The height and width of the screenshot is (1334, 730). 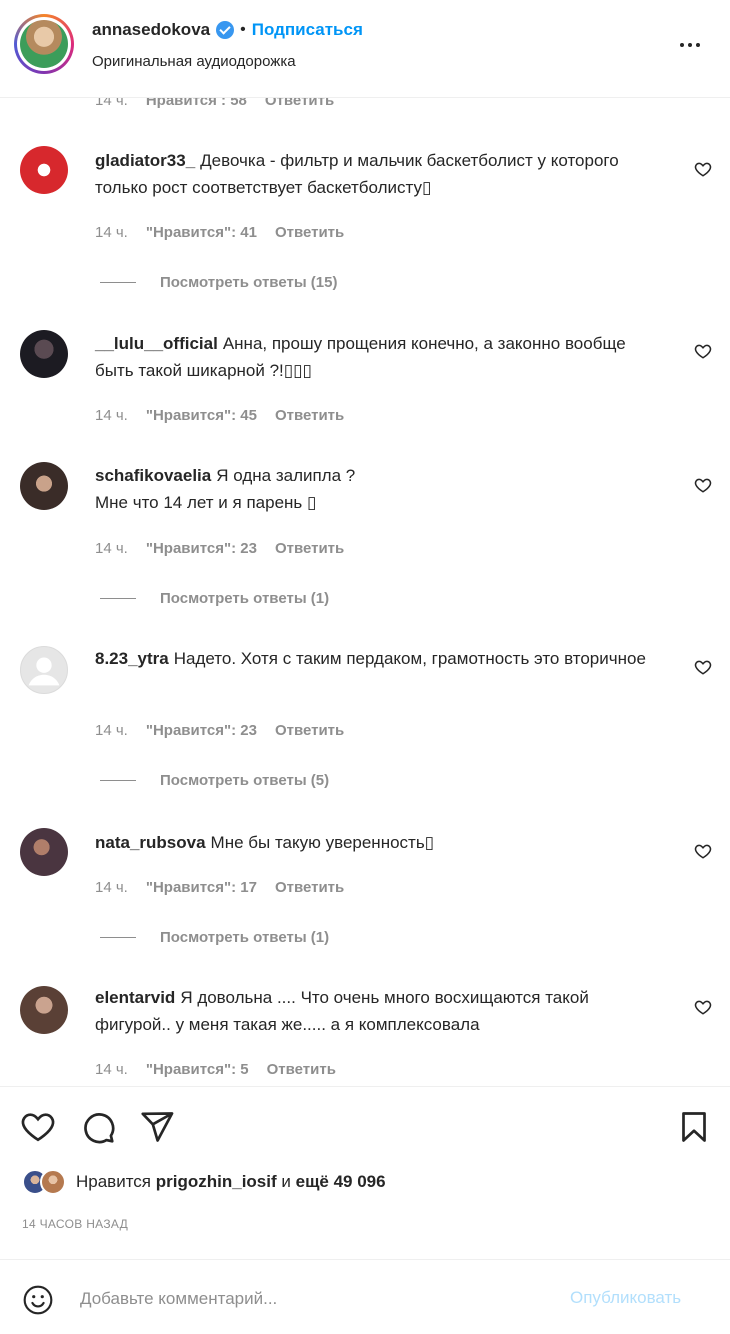 What do you see at coordinates (322, 842) in the screenshot?
I see `comment-text: Мне бы такую уверенность▯` at bounding box center [322, 842].